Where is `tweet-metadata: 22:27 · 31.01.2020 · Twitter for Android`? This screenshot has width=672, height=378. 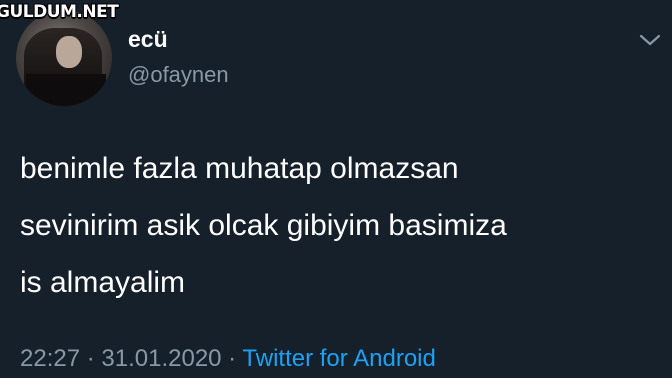 tweet-metadata: 22:27 · 31.01.2020 · Twitter for Android is located at coordinates (228, 359).